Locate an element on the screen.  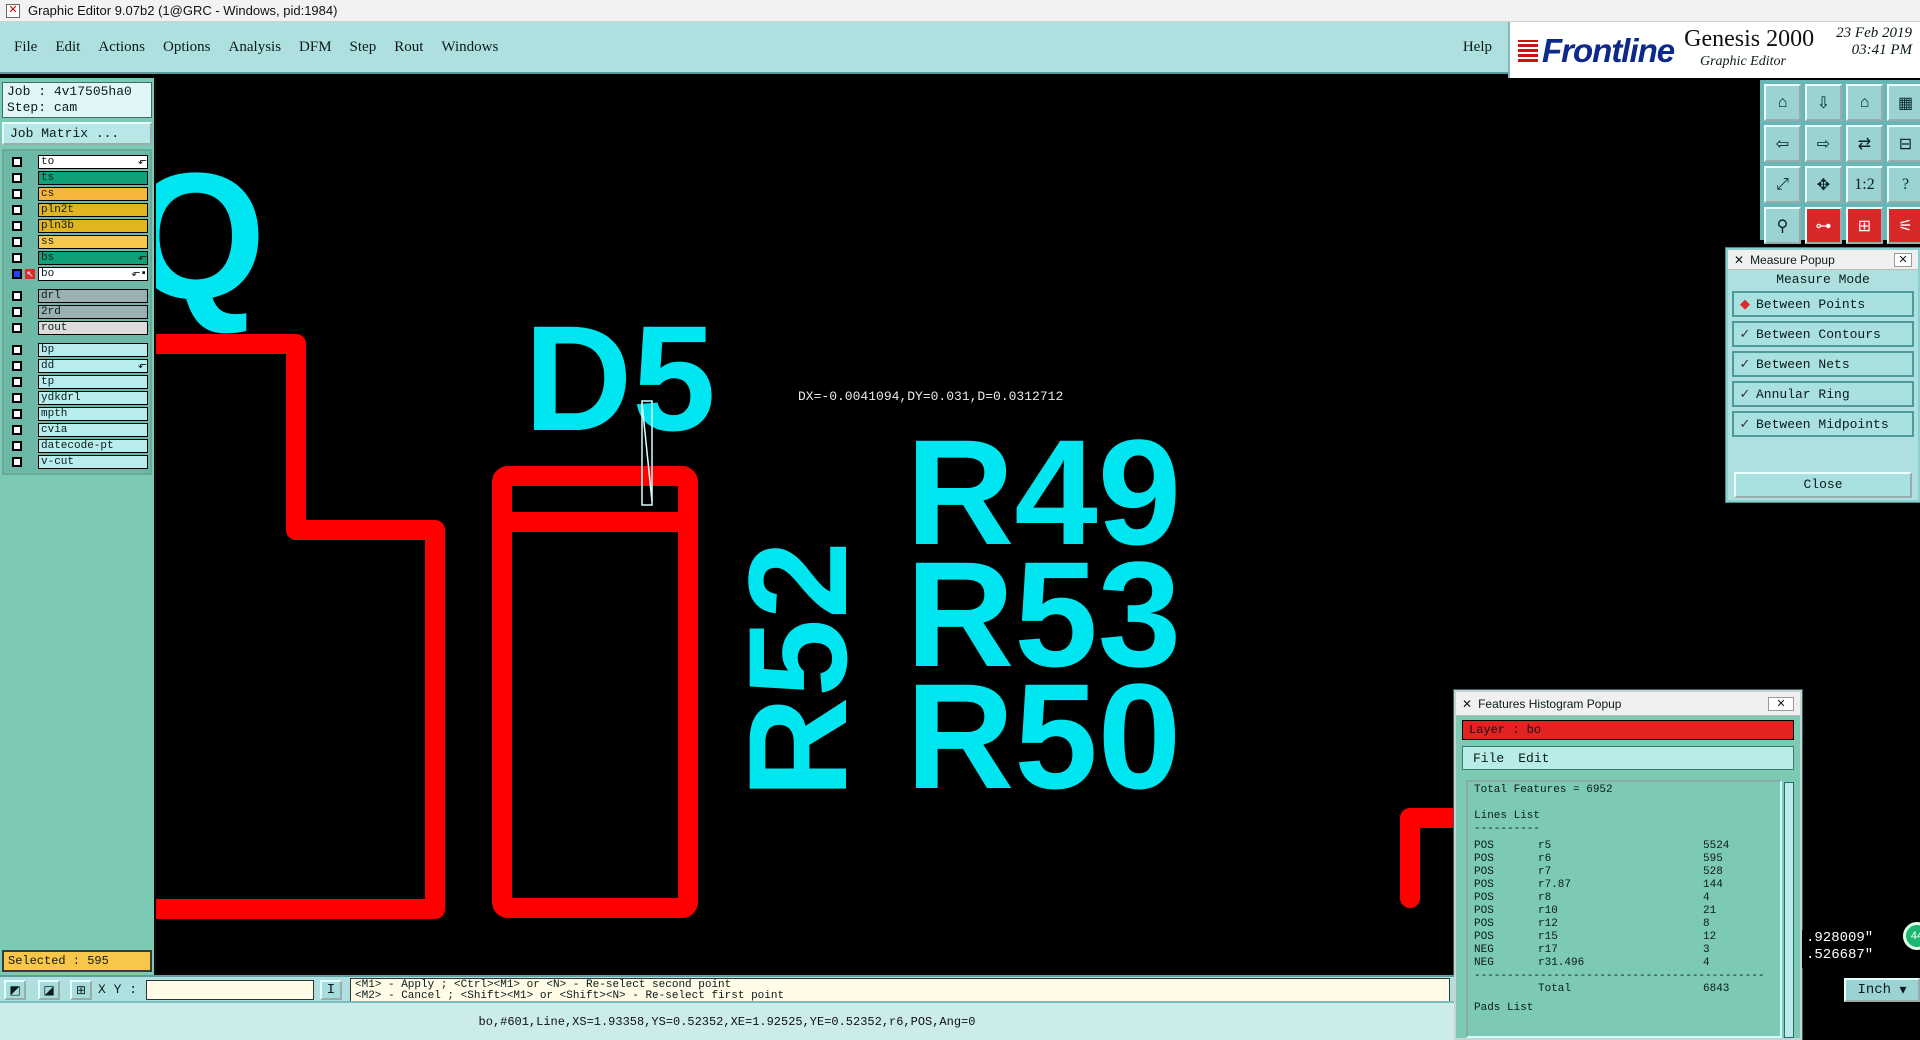
layer-row: datecode-pt is located at coordinates (77, 446).